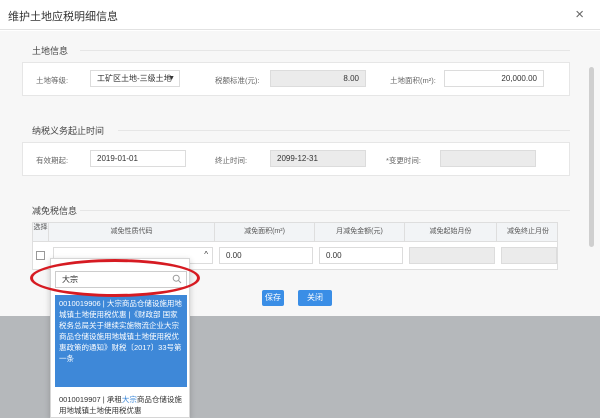  What do you see at coordinates (206, 254) in the screenshot?
I see `chevron-up-icon: ^` at bounding box center [206, 254].